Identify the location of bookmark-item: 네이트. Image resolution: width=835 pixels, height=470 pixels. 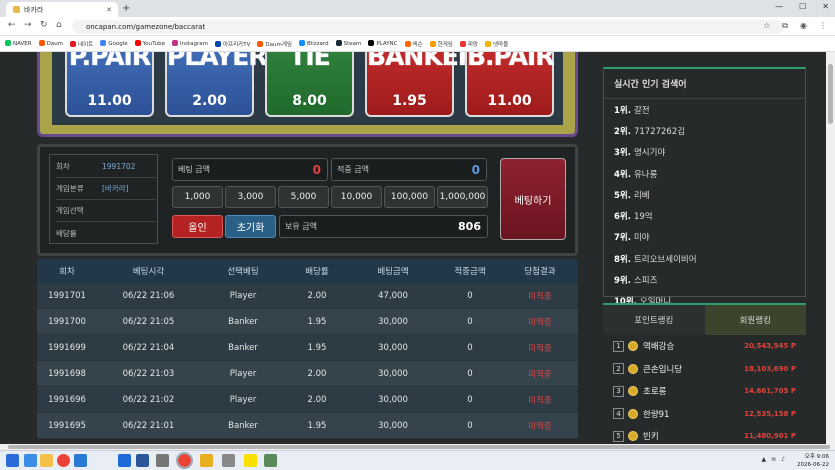
(81, 44).